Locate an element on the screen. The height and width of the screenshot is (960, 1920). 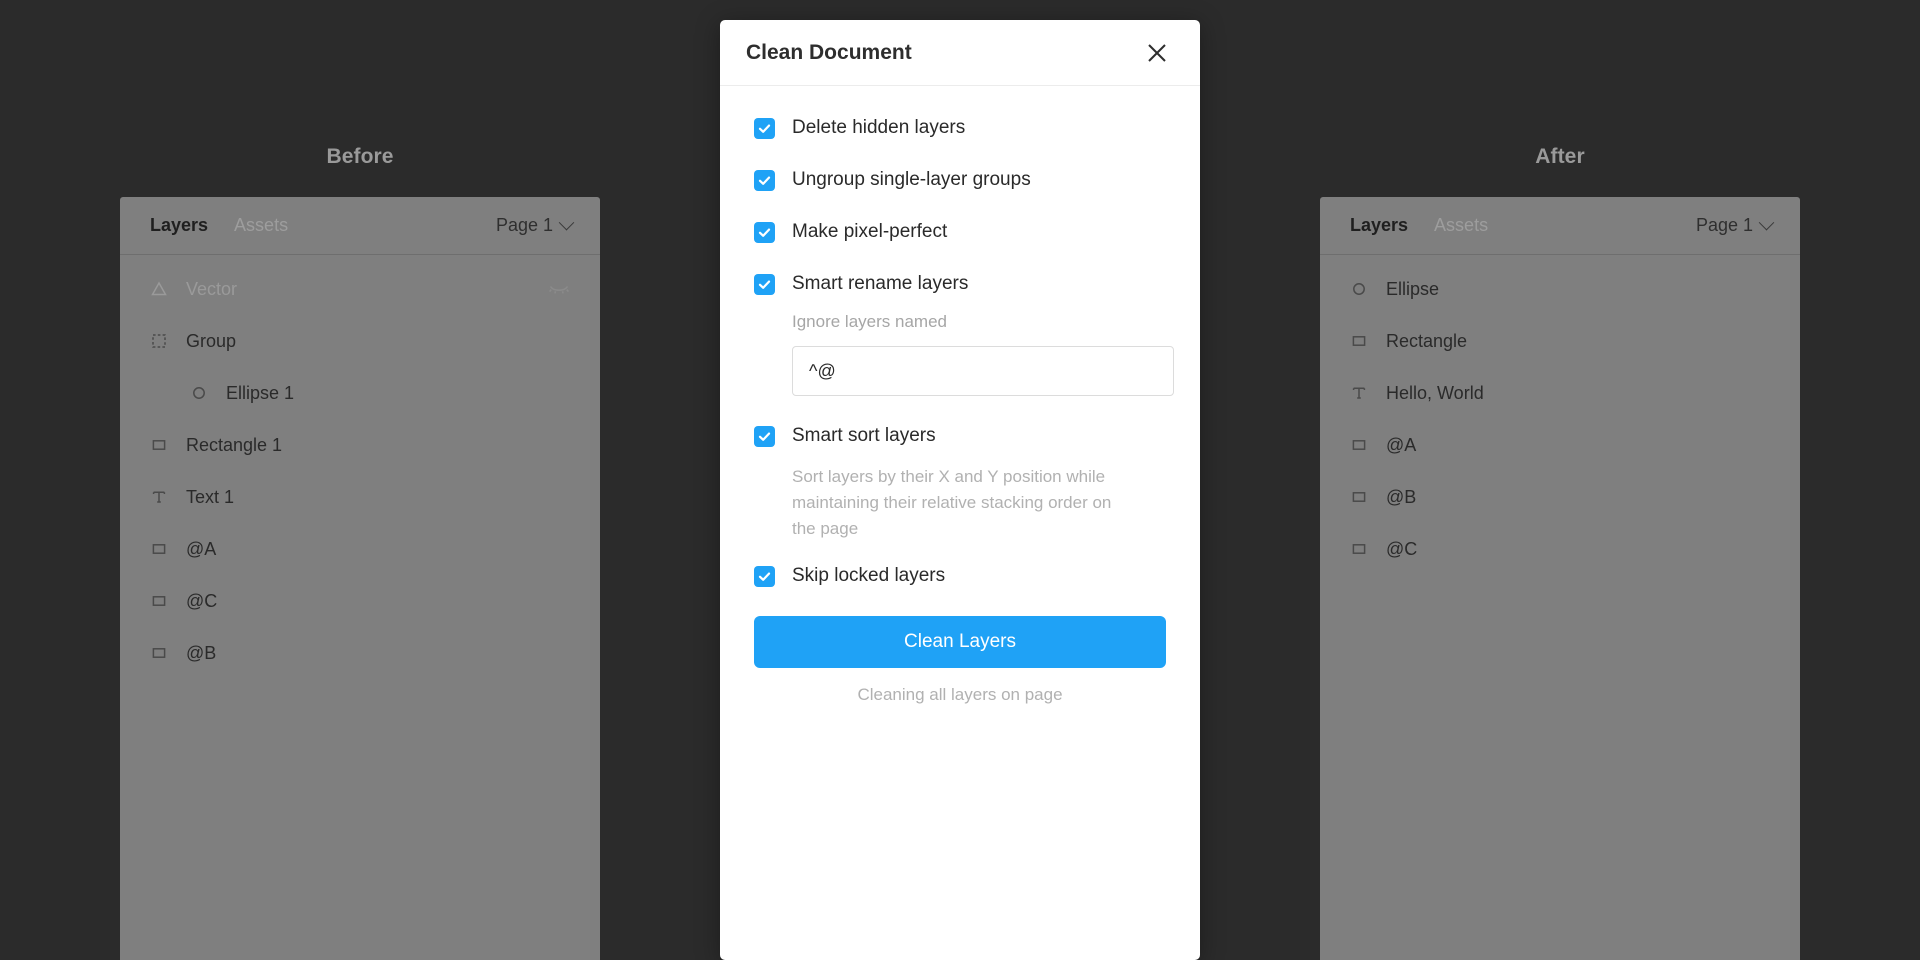
after-layer-list: Ellipse Rectangle Hello, World @A @B @C is located at coordinates (1560, 415).